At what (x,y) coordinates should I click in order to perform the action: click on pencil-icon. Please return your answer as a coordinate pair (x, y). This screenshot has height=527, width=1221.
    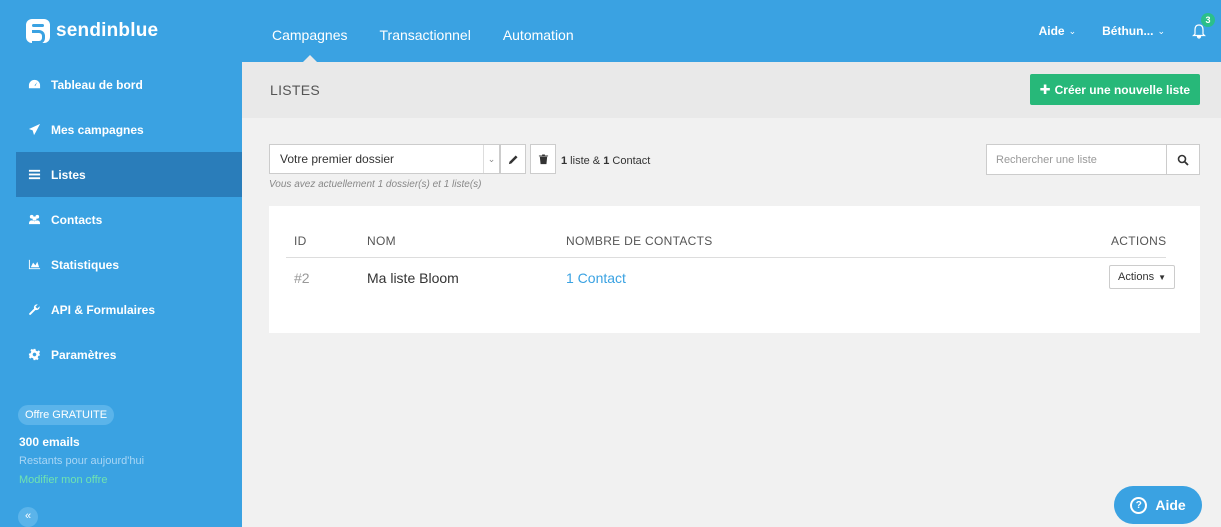
    Looking at the image, I should click on (513, 159).